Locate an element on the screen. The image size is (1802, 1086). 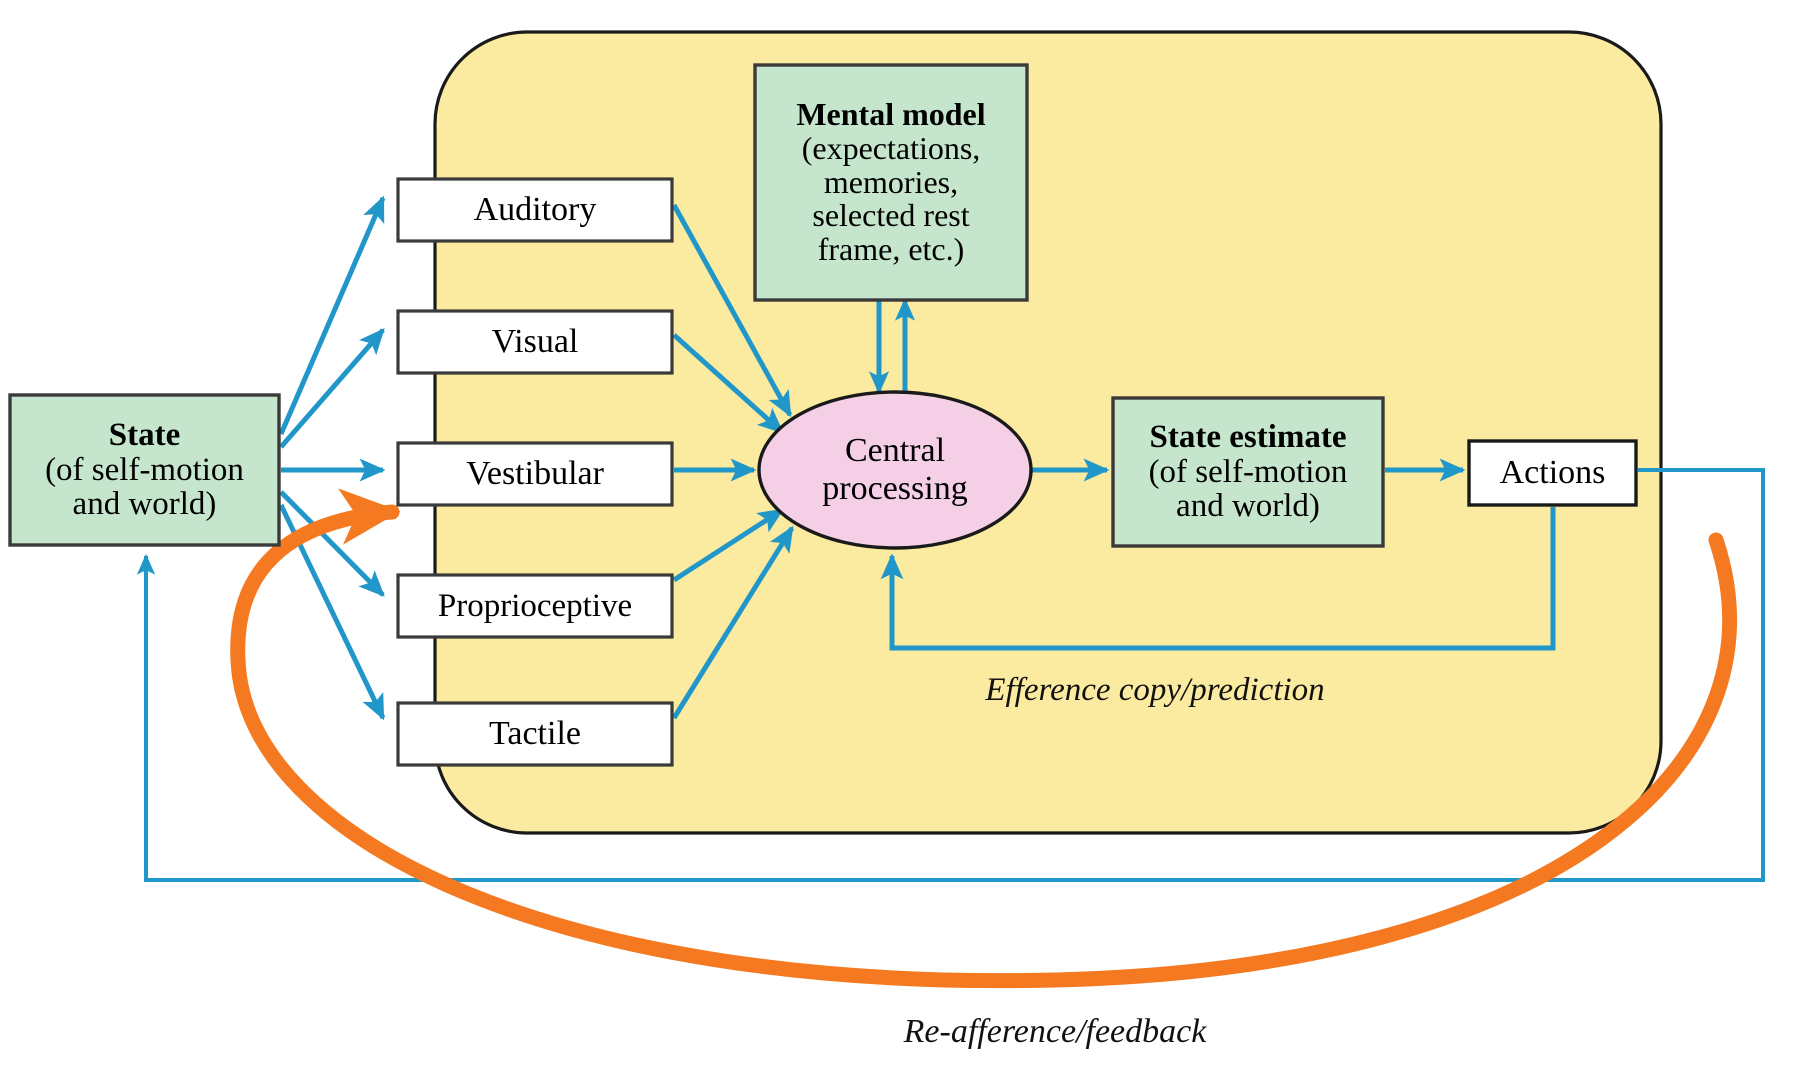
edge-state-visual is located at coordinates (332, 388).